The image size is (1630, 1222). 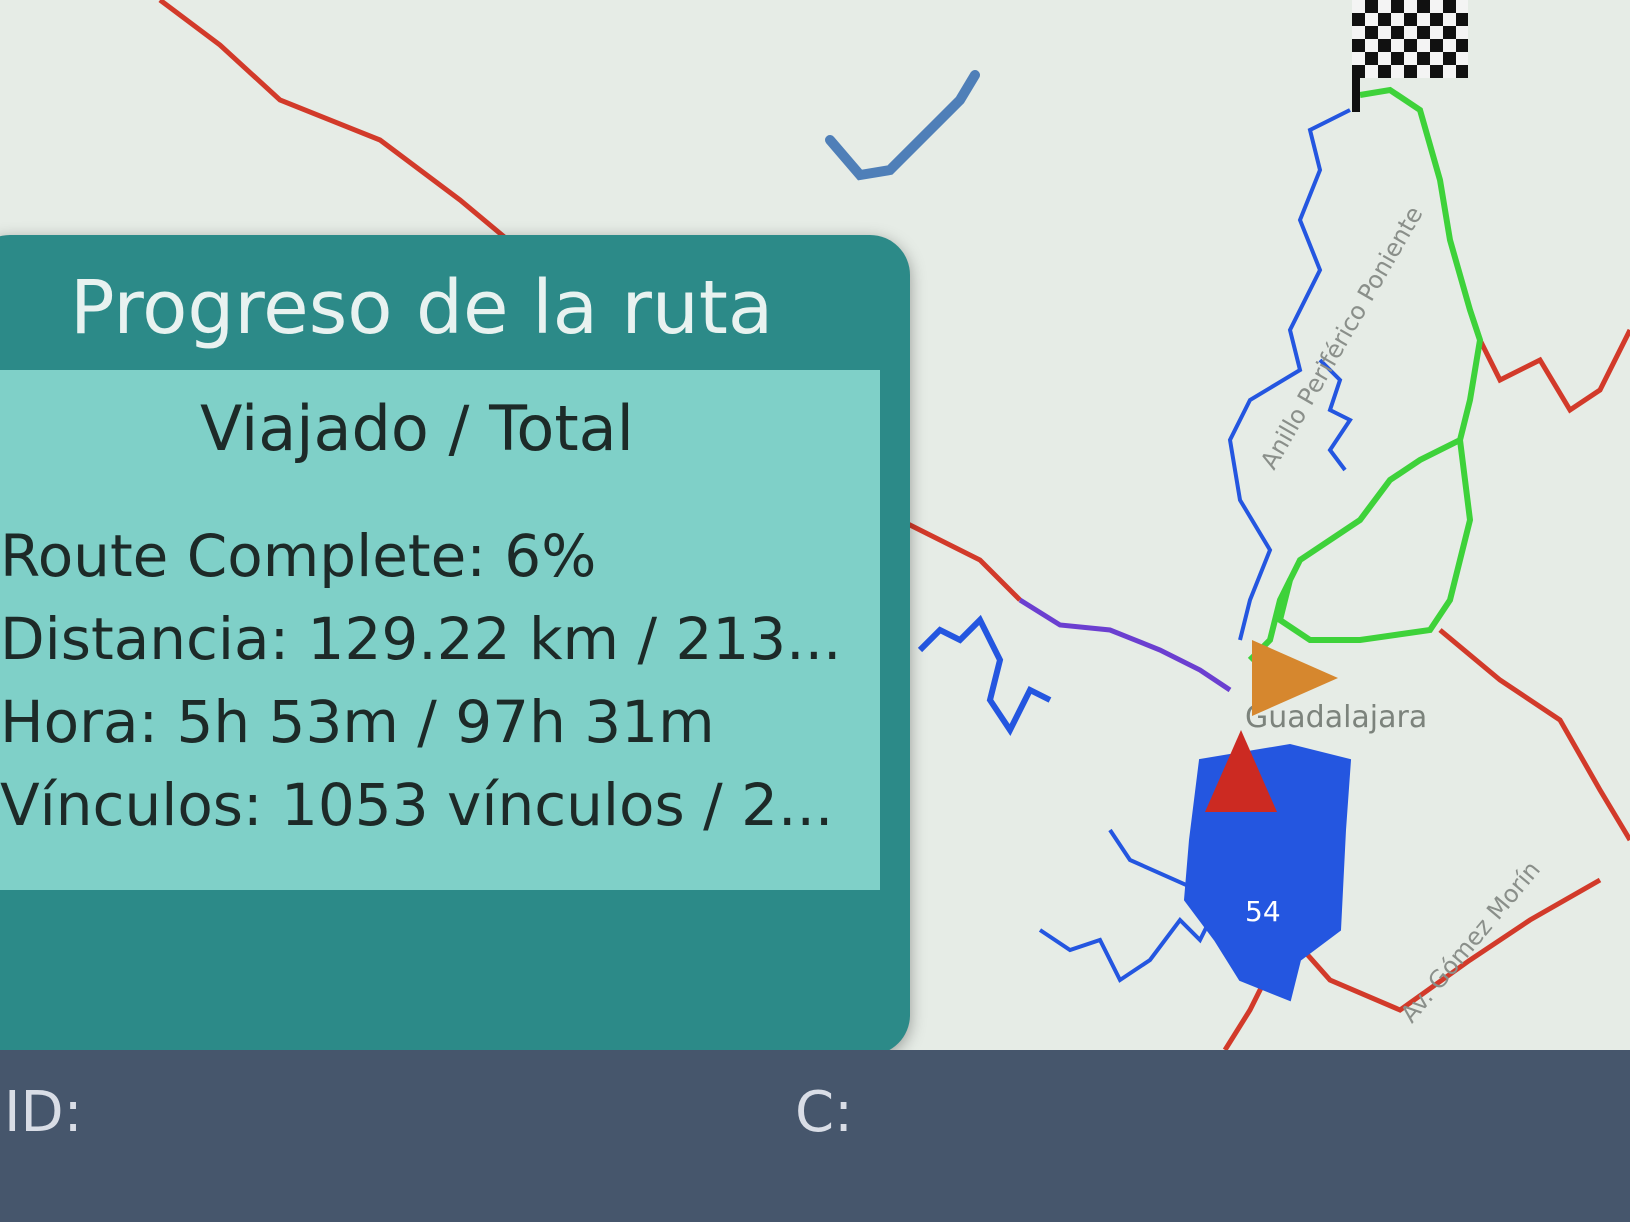 What do you see at coordinates (902, 125) in the screenshot?
I see `river-north` at bounding box center [902, 125].